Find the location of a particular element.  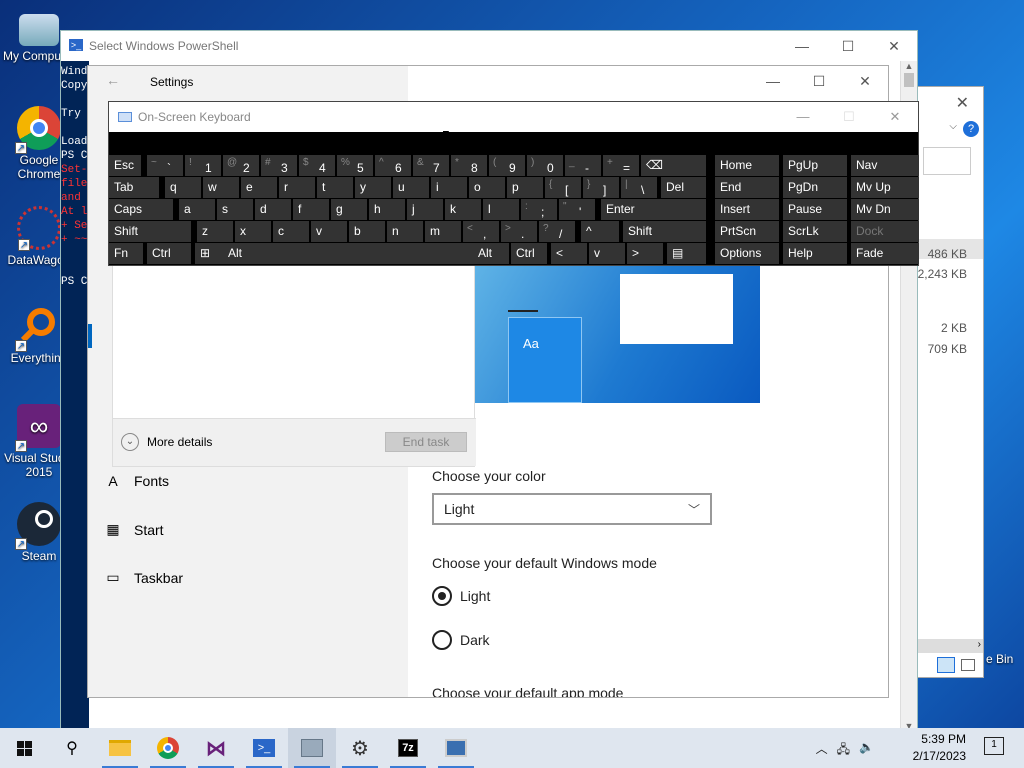

volume-icon: 🔈 is located at coordinates (866, 750).